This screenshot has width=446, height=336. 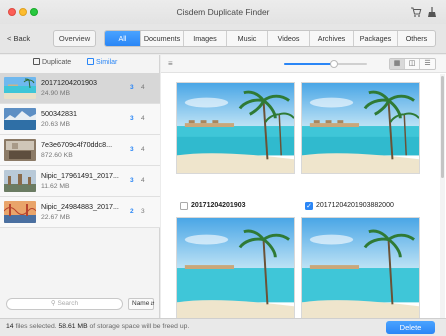 What do you see at coordinates (427, 64) in the screenshot?
I see `list-view-icon: ☰` at bounding box center [427, 64].